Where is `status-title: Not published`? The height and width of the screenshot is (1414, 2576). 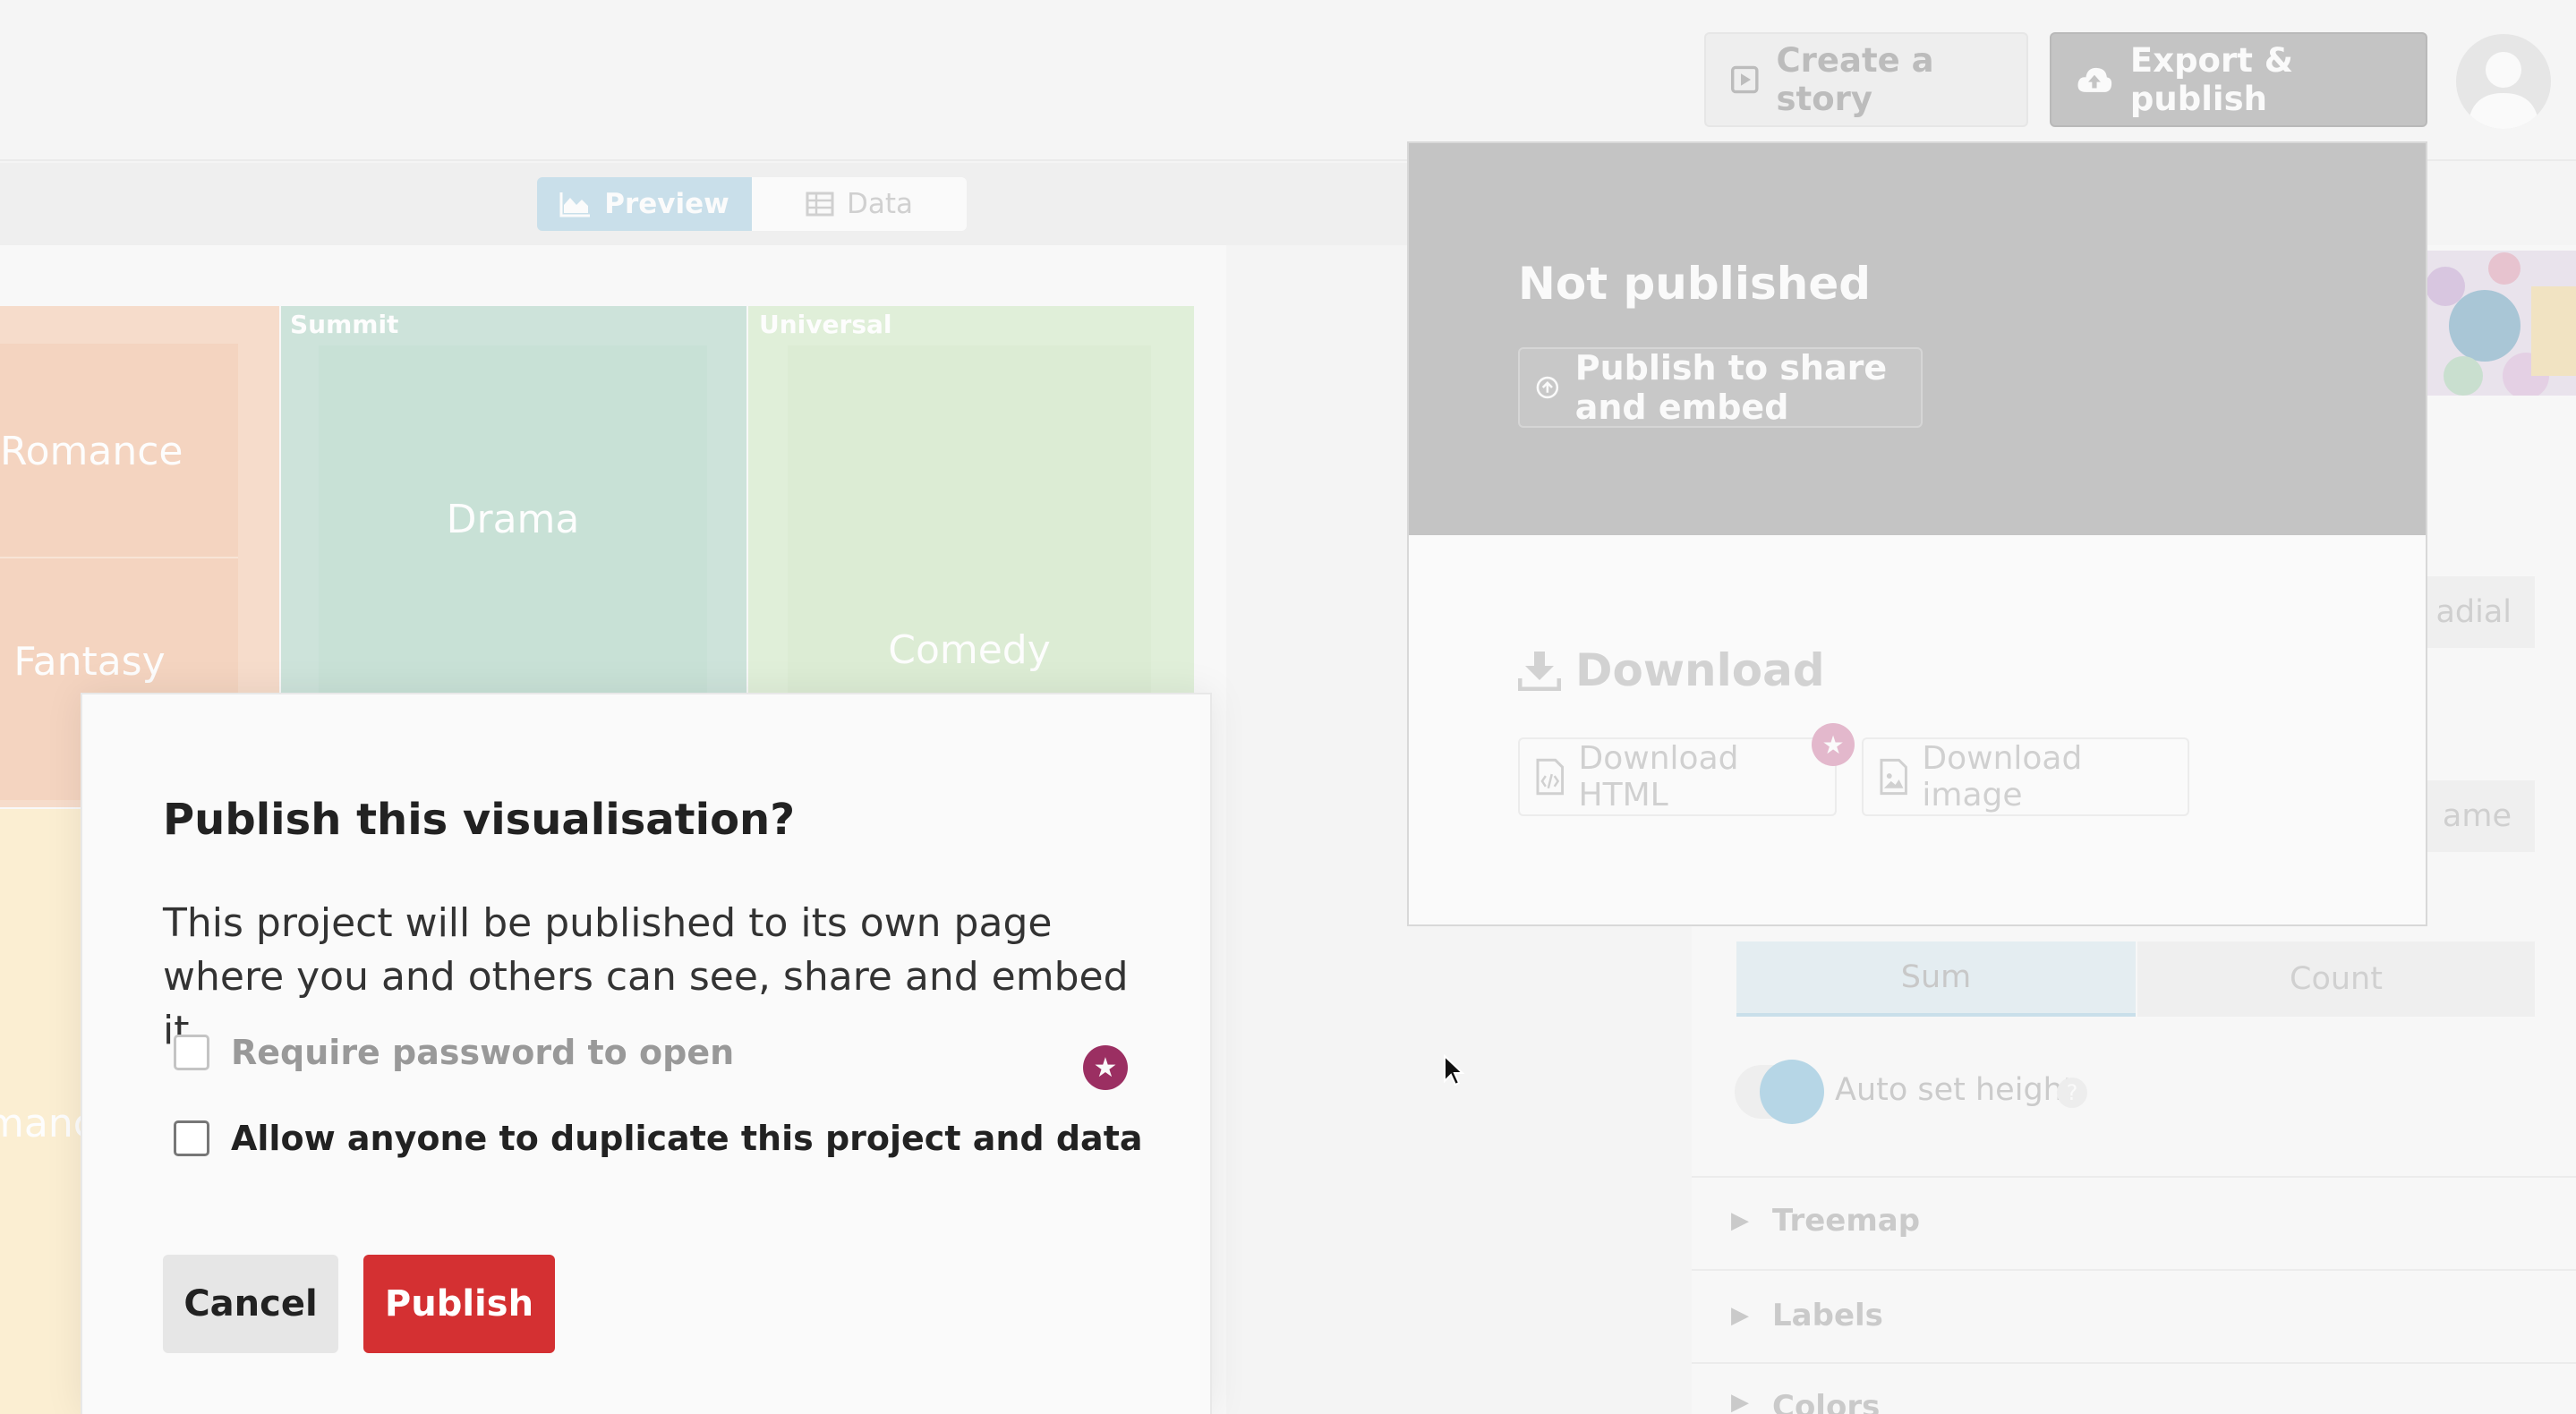 status-title: Not published is located at coordinates (1695, 284).